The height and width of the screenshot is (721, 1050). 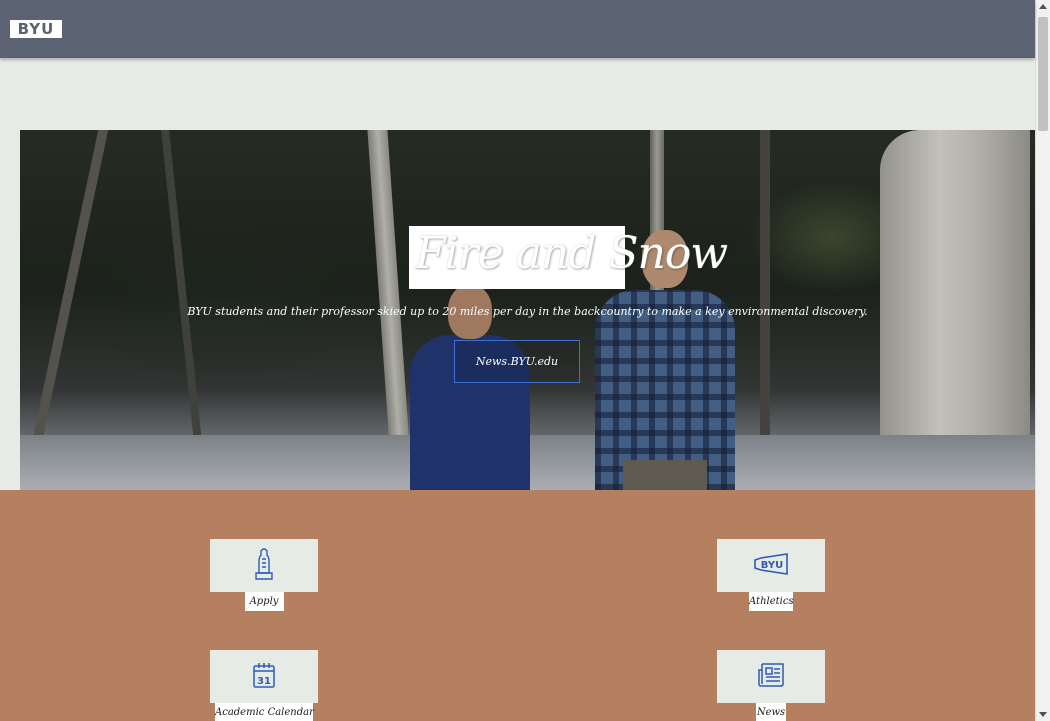 What do you see at coordinates (571, 253) in the screenshot?
I see `hero-title: Fire and Snow` at bounding box center [571, 253].